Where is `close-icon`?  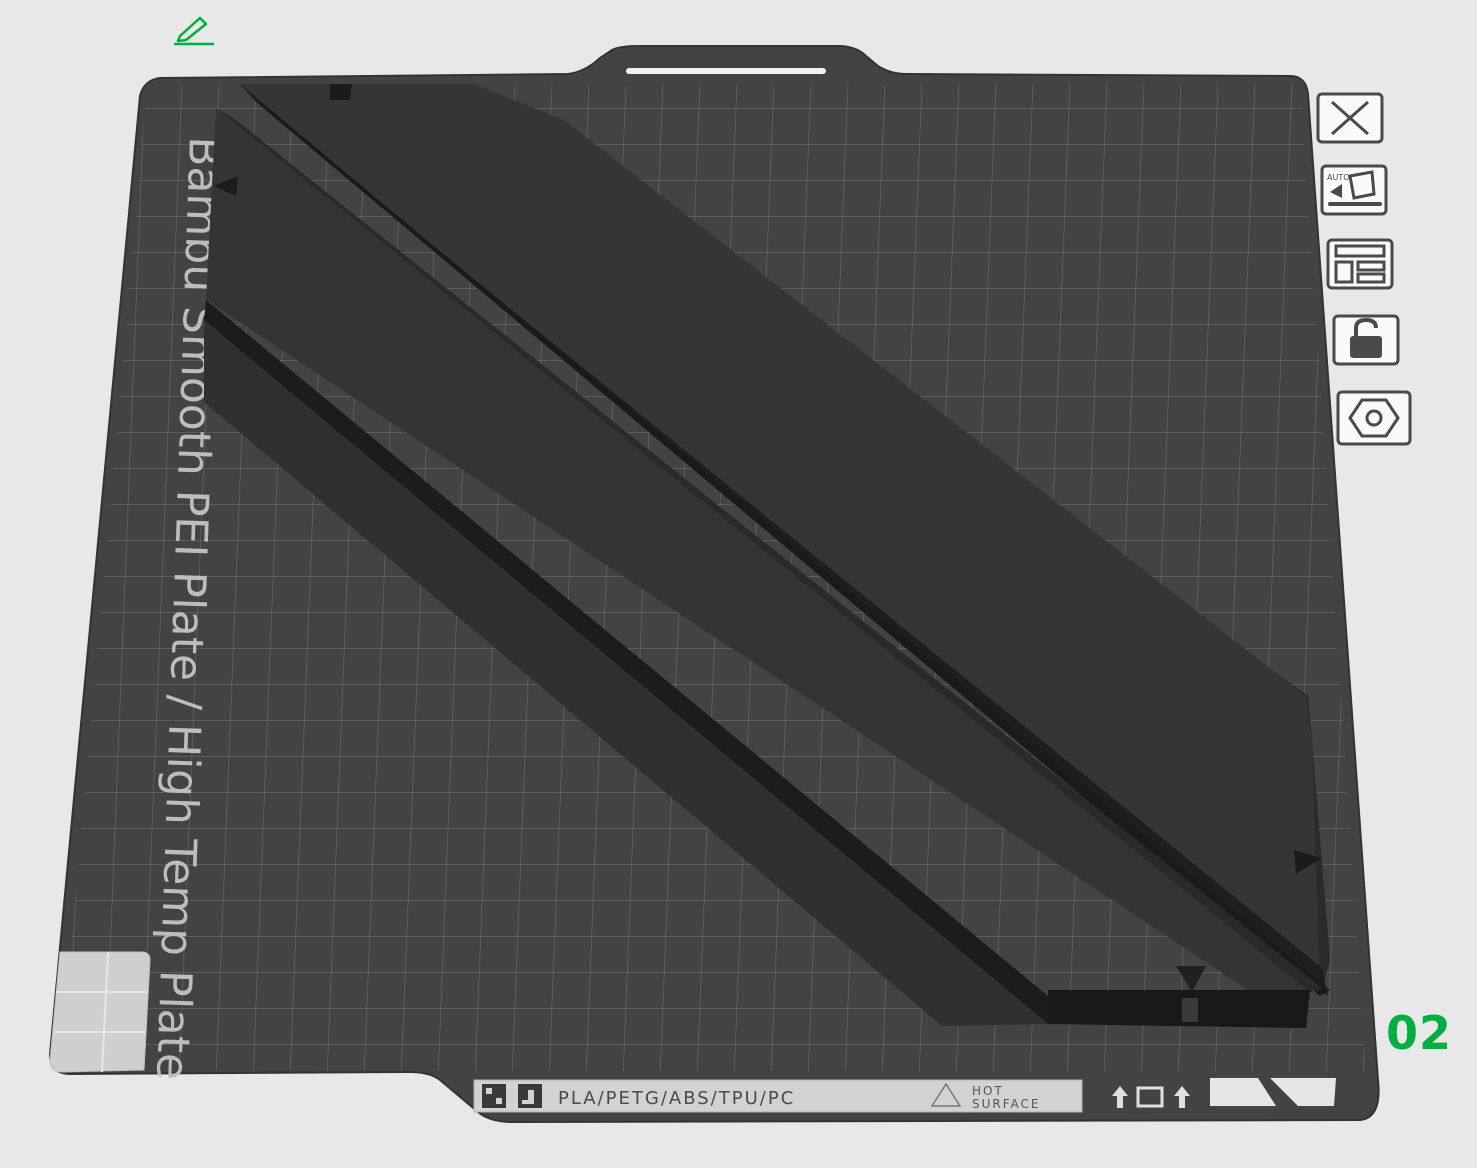 close-icon is located at coordinates (1350, 118).